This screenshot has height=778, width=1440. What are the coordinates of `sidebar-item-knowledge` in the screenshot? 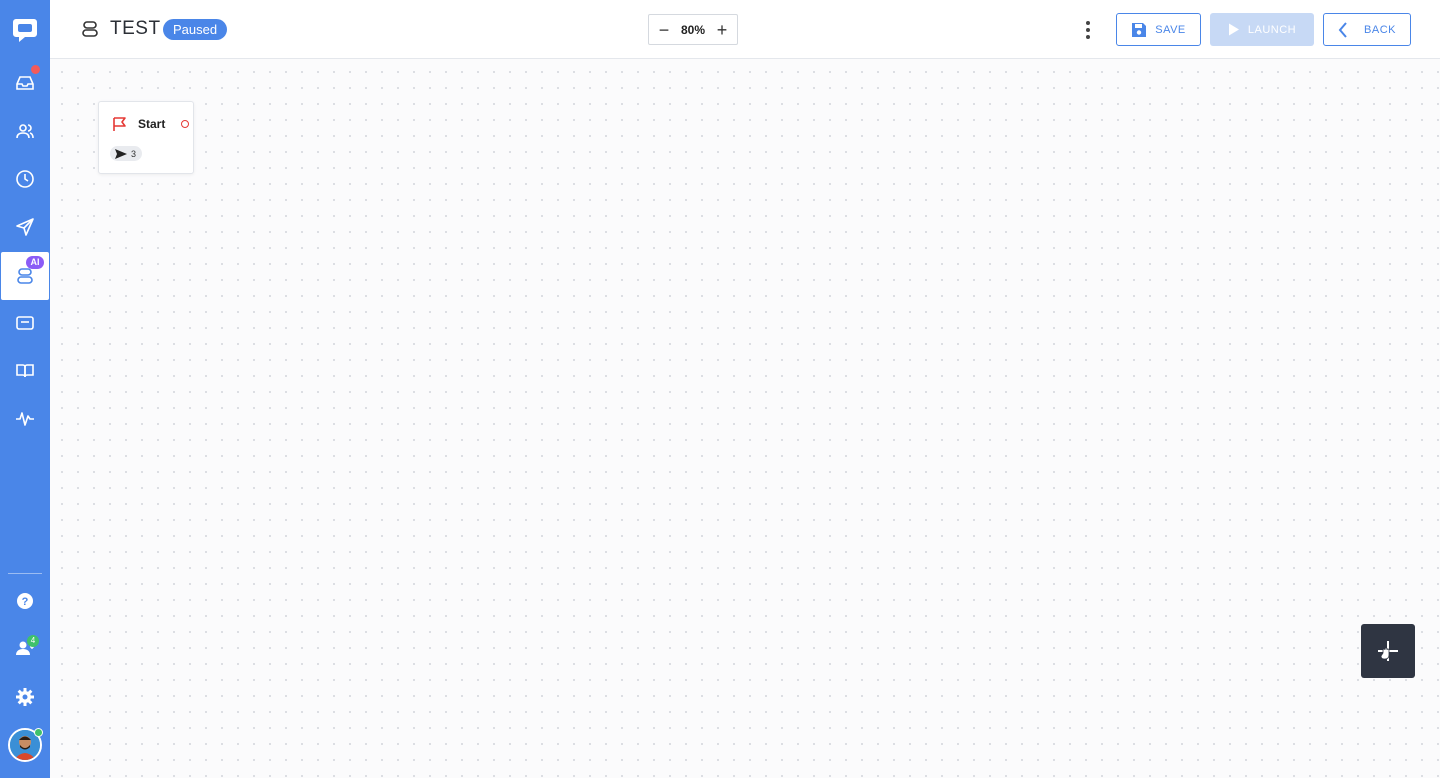 It's located at (25, 371).